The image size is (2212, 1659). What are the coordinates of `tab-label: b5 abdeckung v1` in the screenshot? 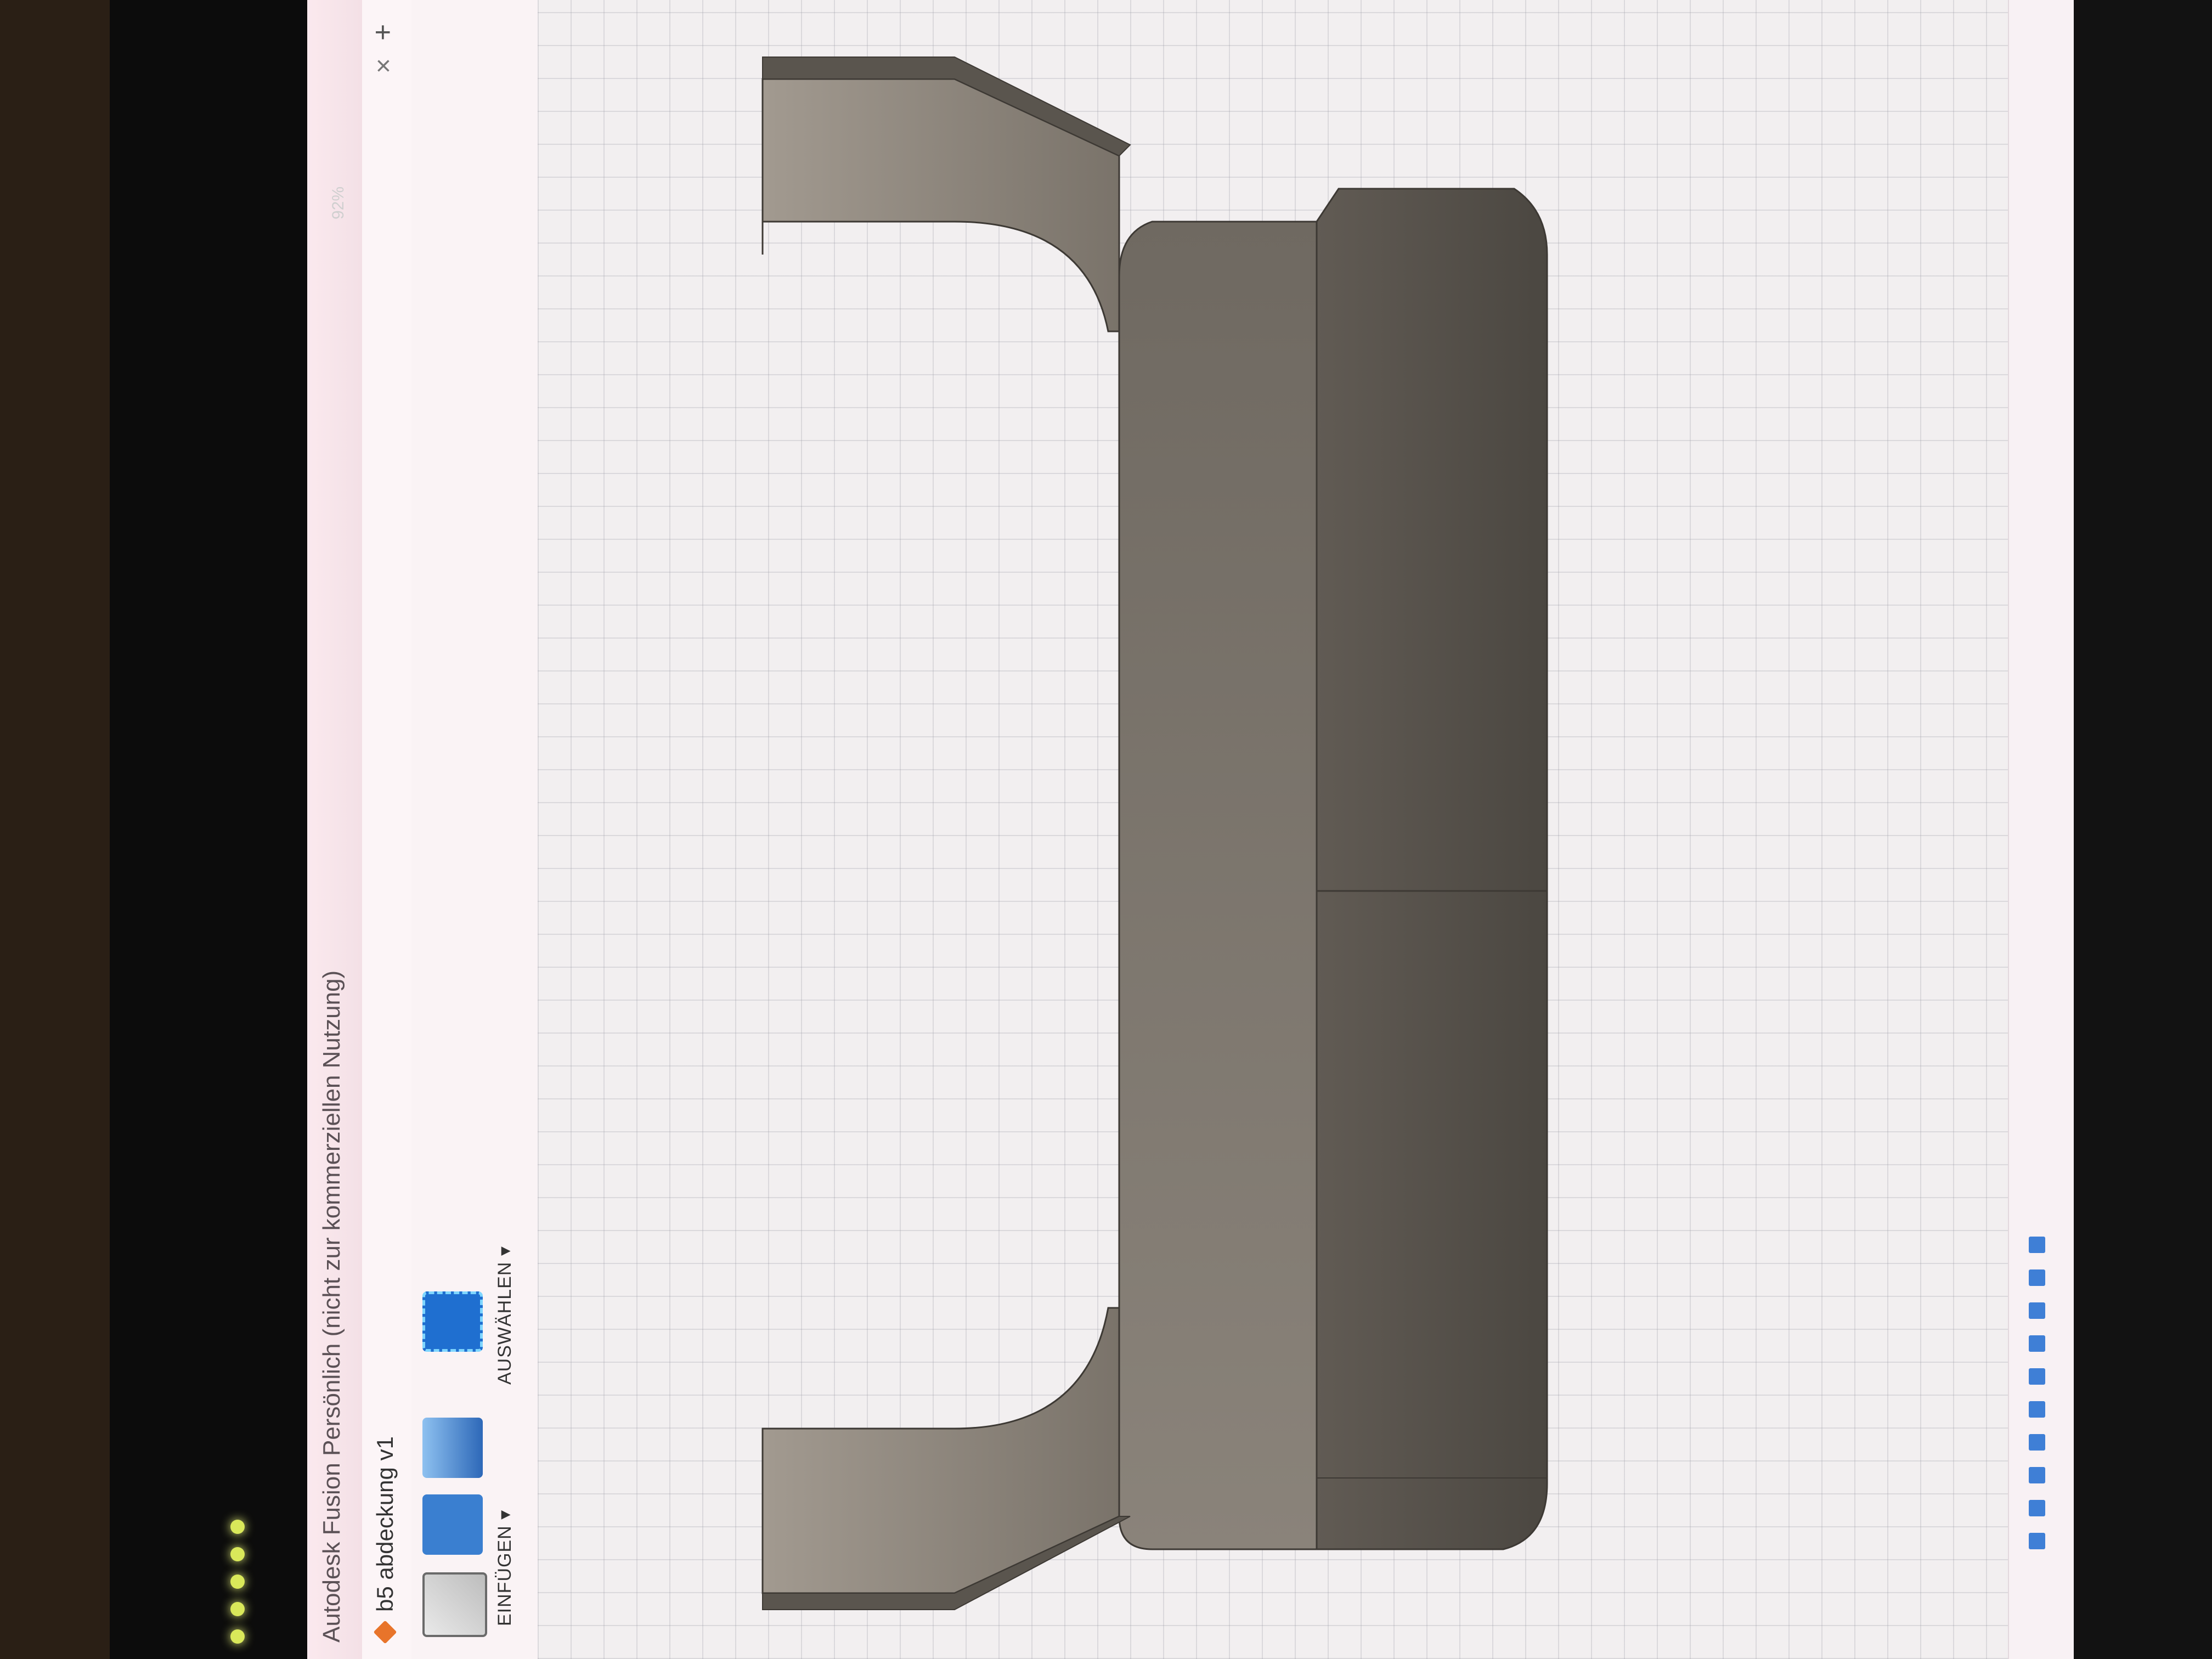 It's located at (385, 1524).